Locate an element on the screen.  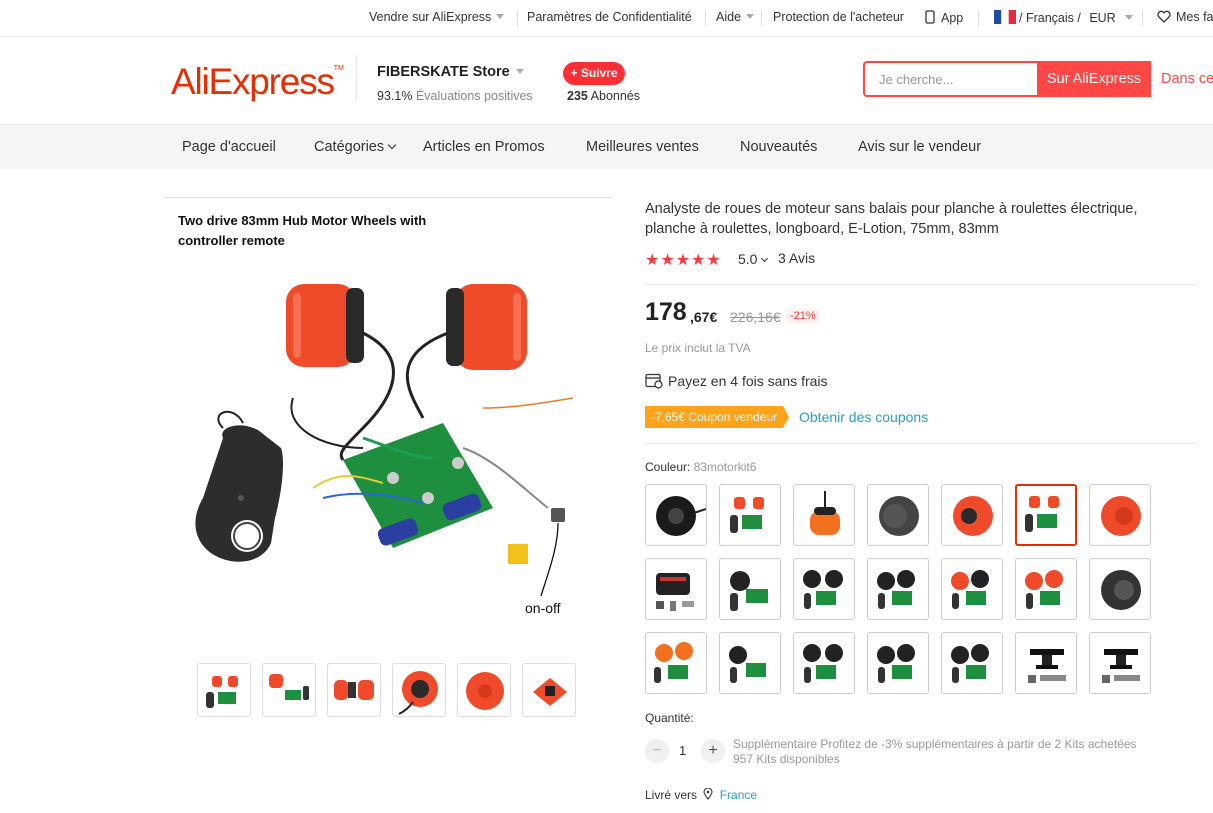
caret-down-icon is located at coordinates (500, 16).